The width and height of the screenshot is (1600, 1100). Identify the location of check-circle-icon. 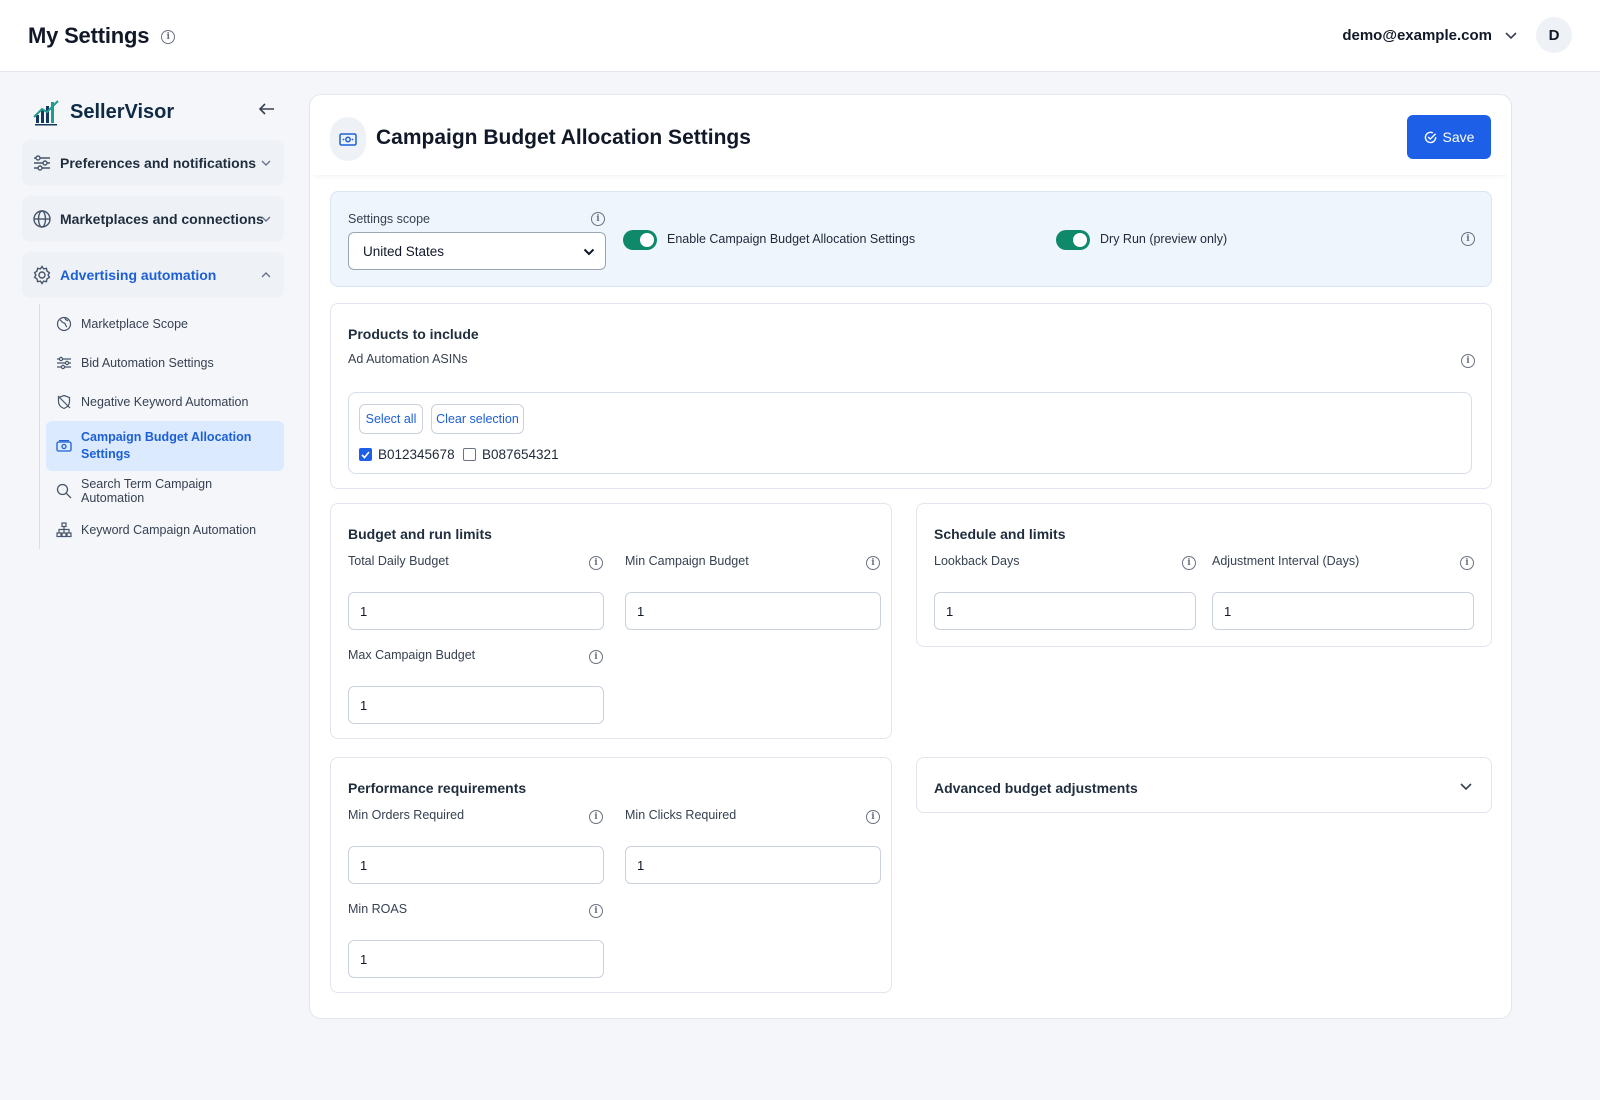
(1430, 137).